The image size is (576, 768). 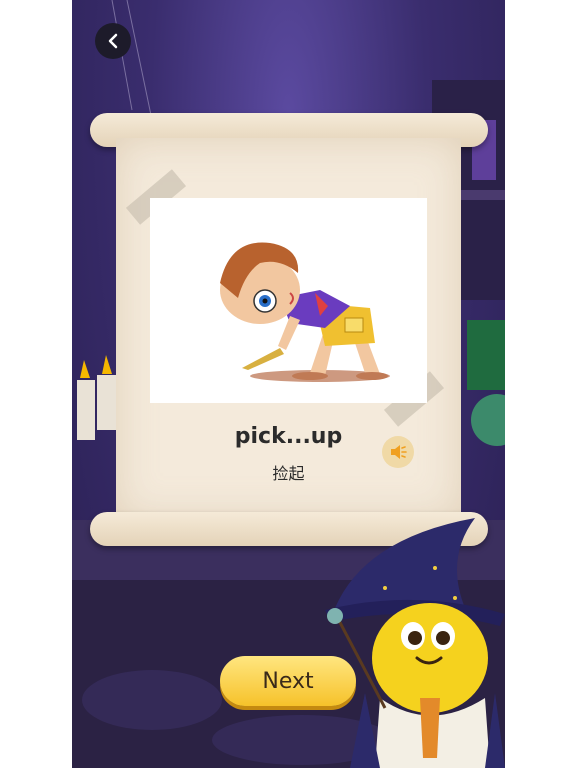 I want to click on word-illustration, so click(x=288, y=300).